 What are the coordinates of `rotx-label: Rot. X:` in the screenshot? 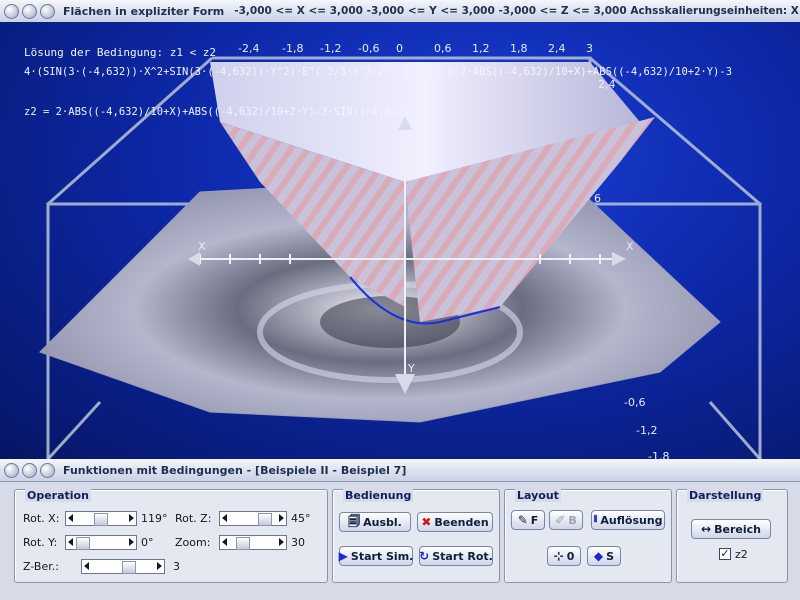 It's located at (41, 518).